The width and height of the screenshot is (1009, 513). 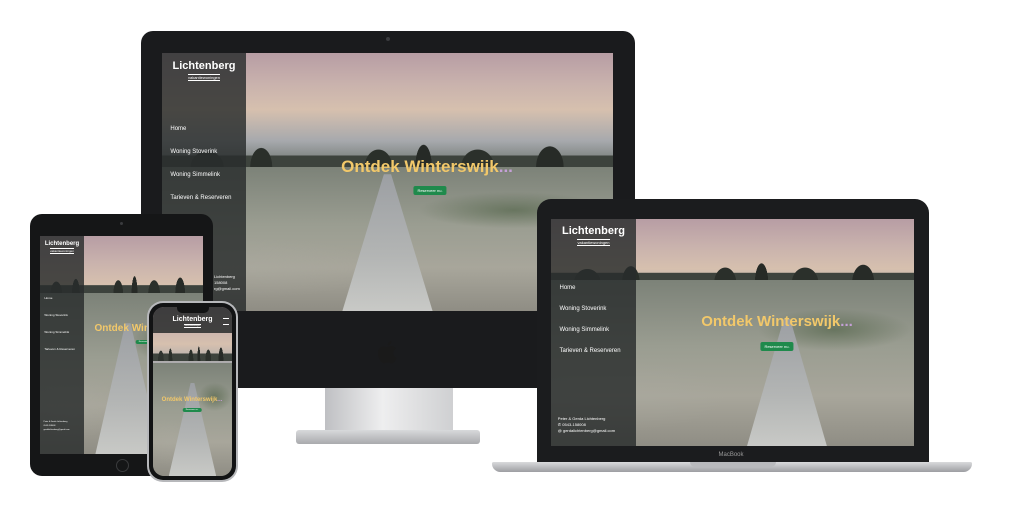 What do you see at coordinates (192, 353) in the screenshot?
I see `treeline` at bounding box center [192, 353].